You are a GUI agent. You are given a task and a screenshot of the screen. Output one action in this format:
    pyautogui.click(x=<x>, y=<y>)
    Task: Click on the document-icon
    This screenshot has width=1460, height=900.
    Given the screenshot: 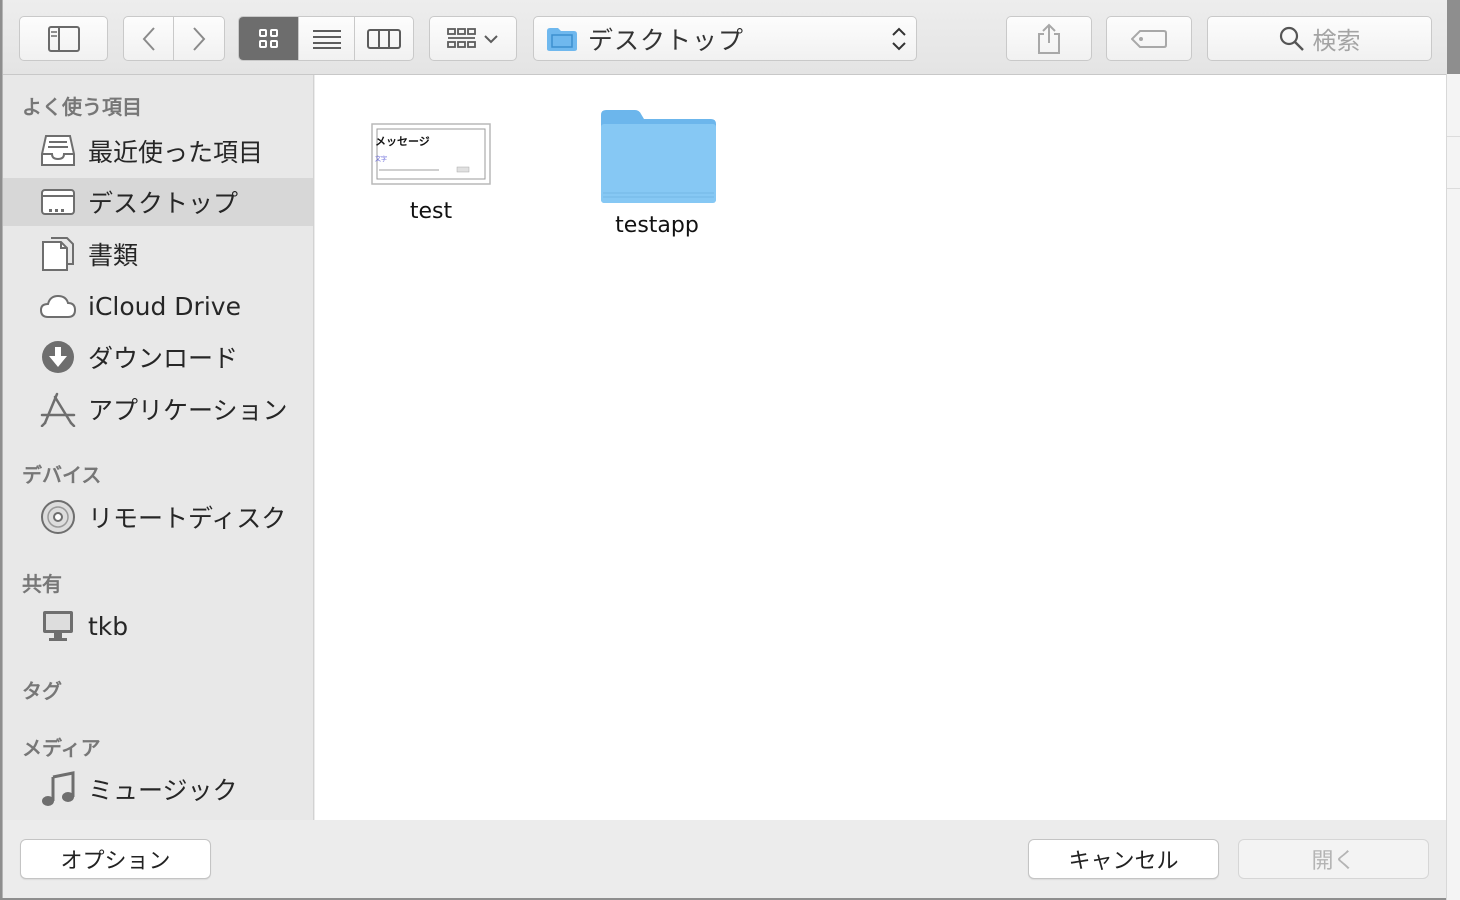 What is the action you would take?
    pyautogui.click(x=431, y=154)
    